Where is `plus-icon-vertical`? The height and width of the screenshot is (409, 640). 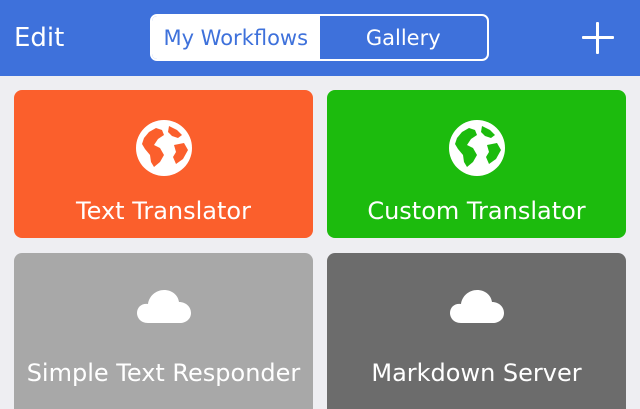 plus-icon-vertical is located at coordinates (597, 38).